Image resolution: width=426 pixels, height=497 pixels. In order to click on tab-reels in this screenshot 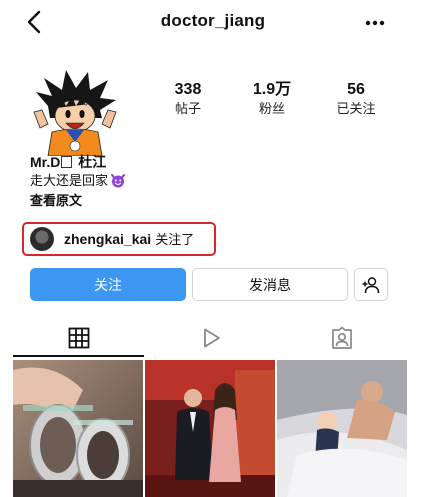, I will do `click(211, 338)`.